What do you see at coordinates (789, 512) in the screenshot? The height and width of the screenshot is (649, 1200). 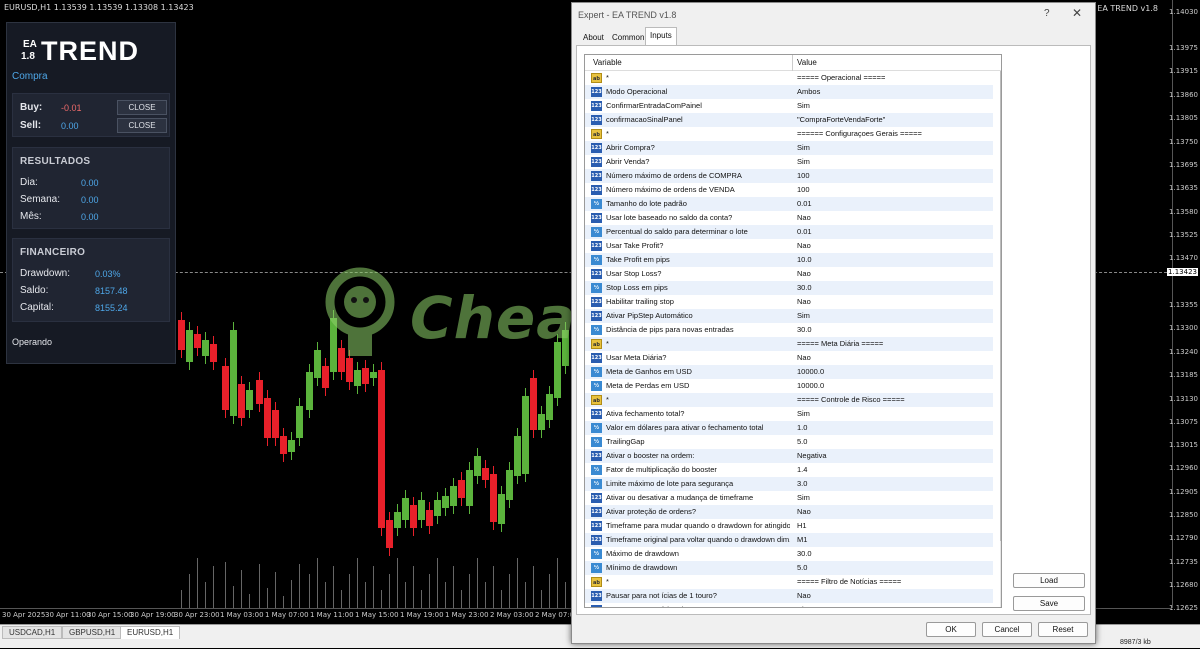 I see `input-row: 123 Ativar proteção de ordens? Nao` at bounding box center [789, 512].